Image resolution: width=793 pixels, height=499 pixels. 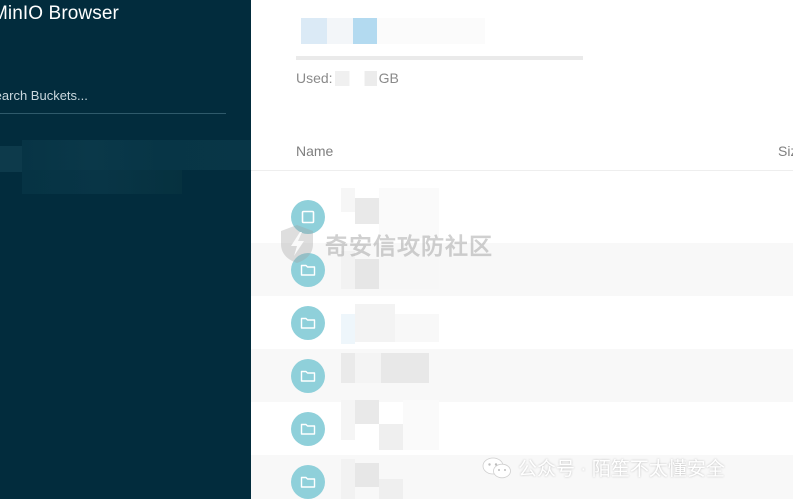 What do you see at coordinates (308, 217) in the screenshot?
I see `bucket-icon` at bounding box center [308, 217].